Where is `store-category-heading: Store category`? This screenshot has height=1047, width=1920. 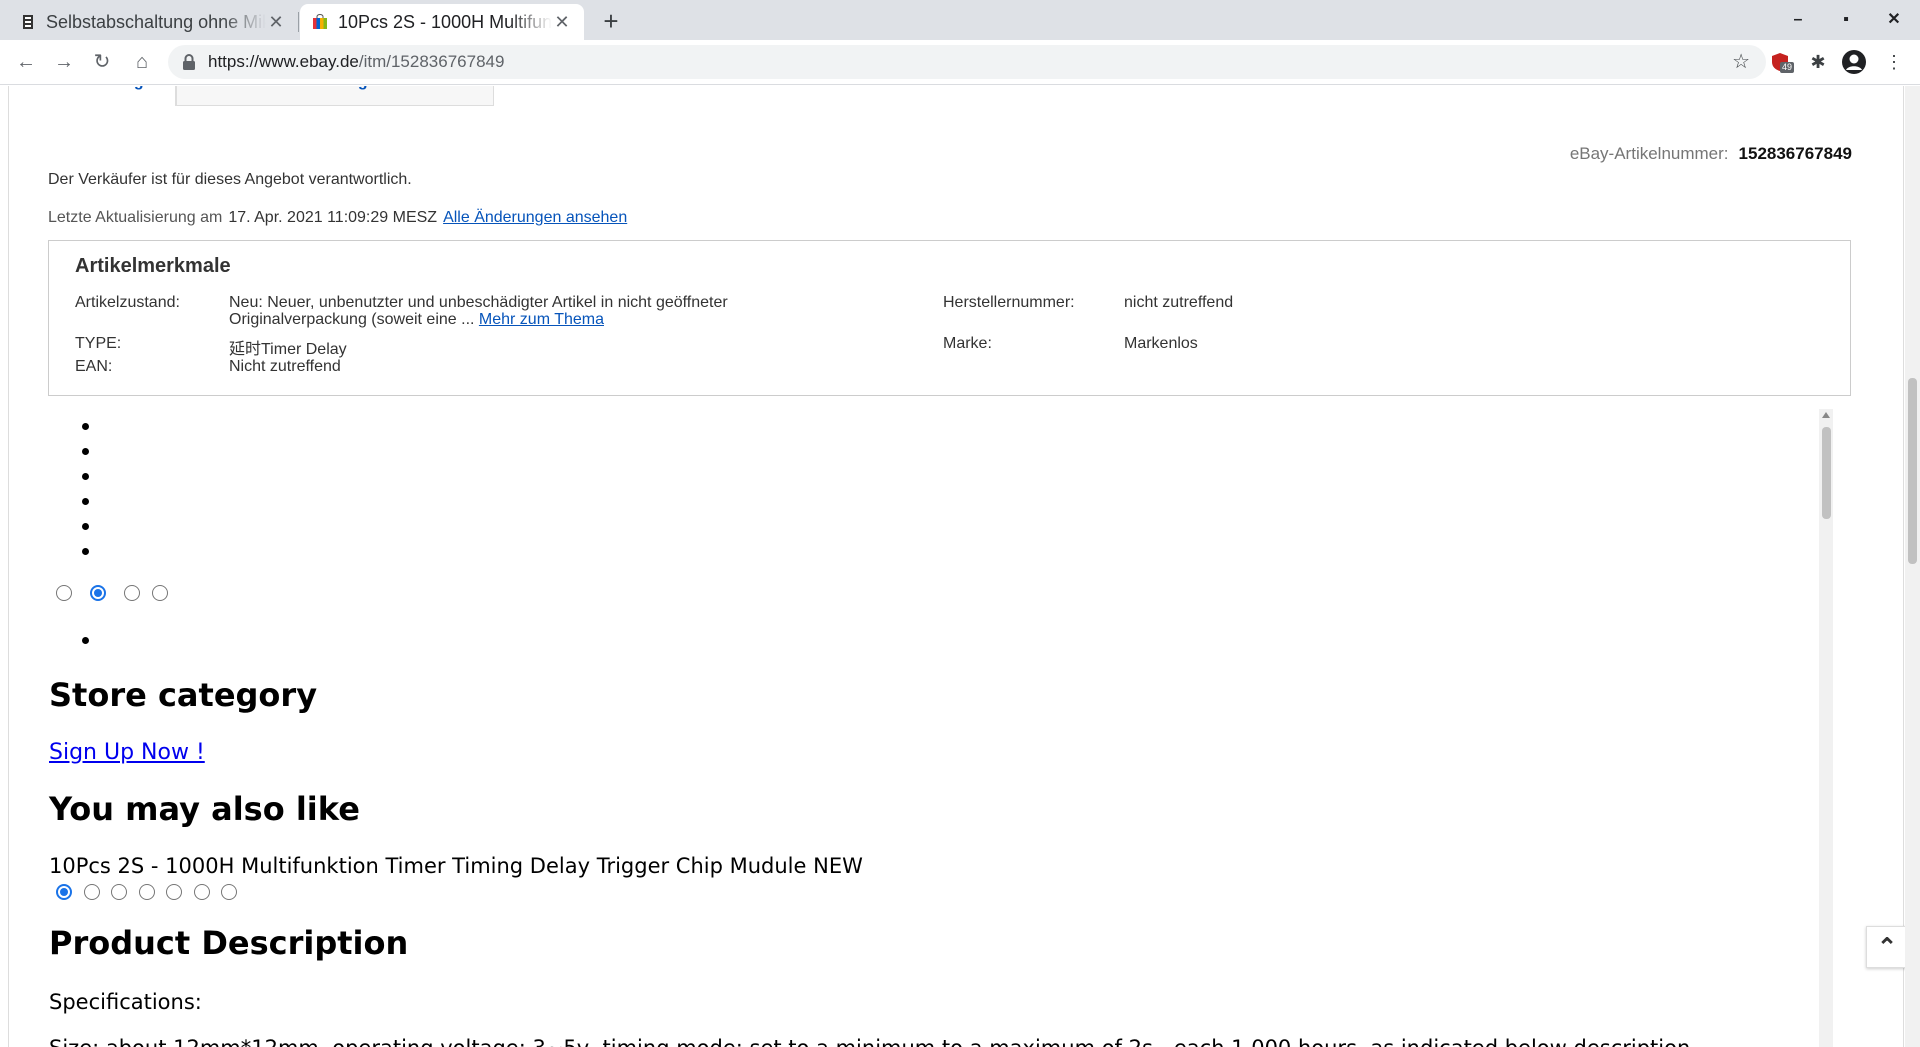
store-category-heading: Store category is located at coordinates (183, 695).